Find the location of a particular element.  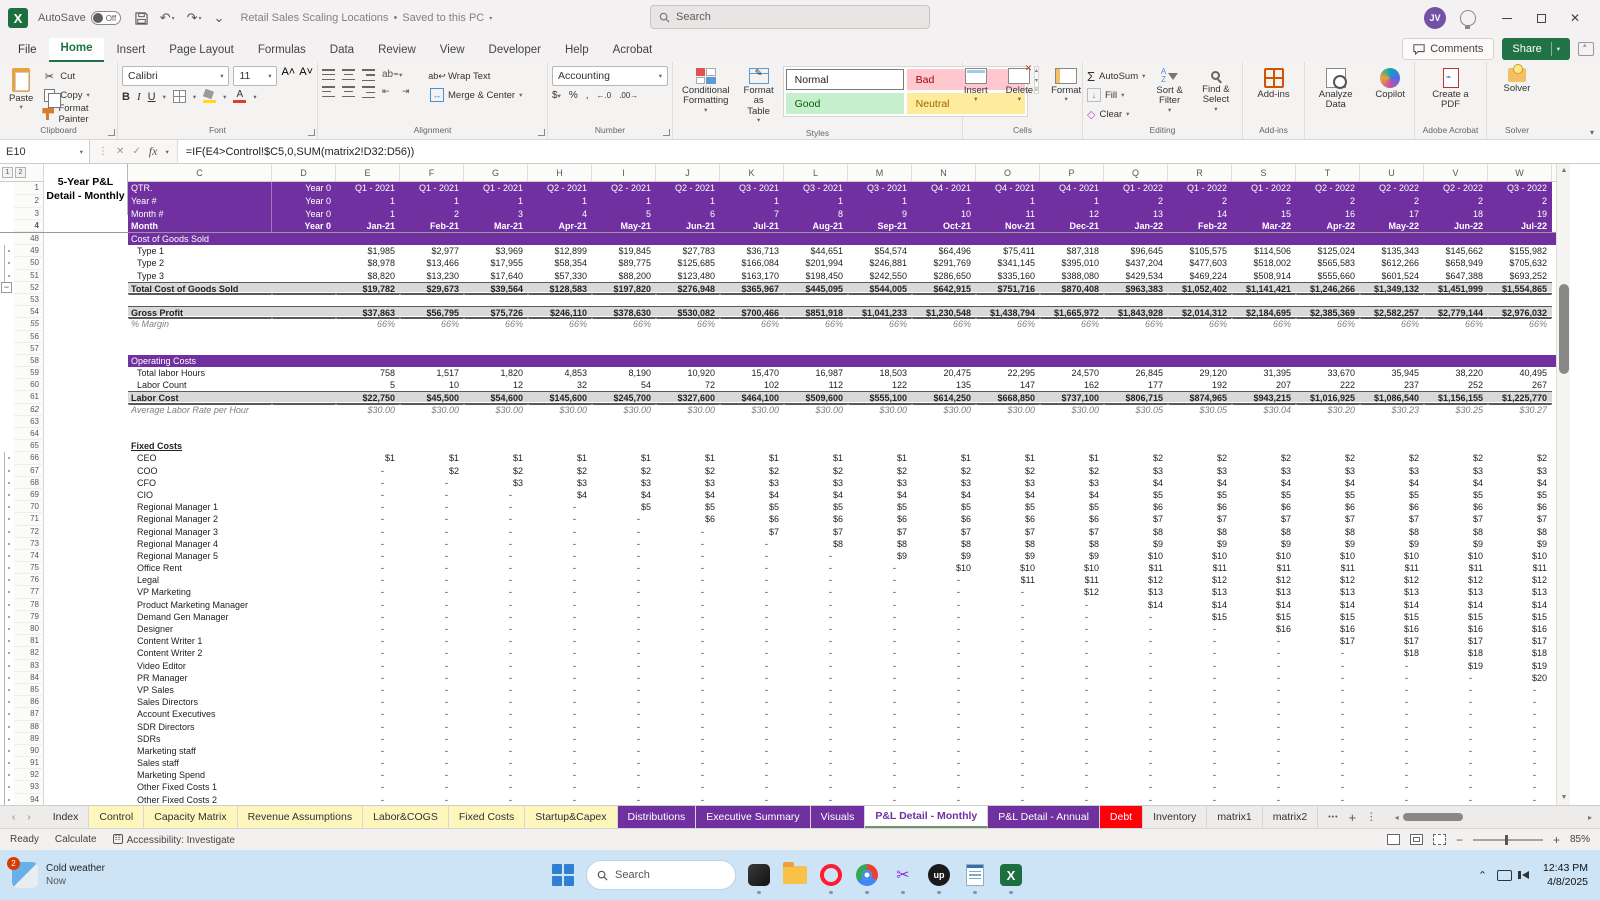

cell: $3 is located at coordinates (1456, 471).